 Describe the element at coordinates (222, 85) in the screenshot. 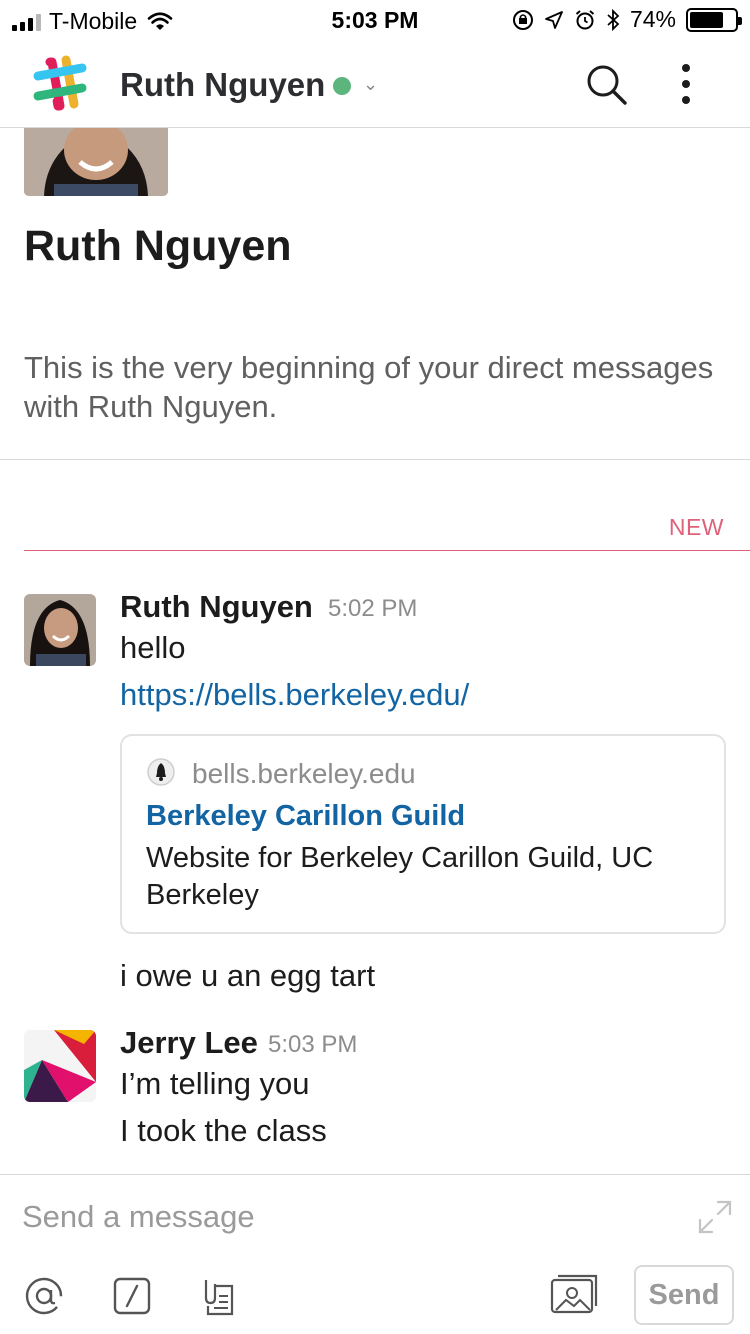

I see `header-title: Ruth Nguyen` at that location.